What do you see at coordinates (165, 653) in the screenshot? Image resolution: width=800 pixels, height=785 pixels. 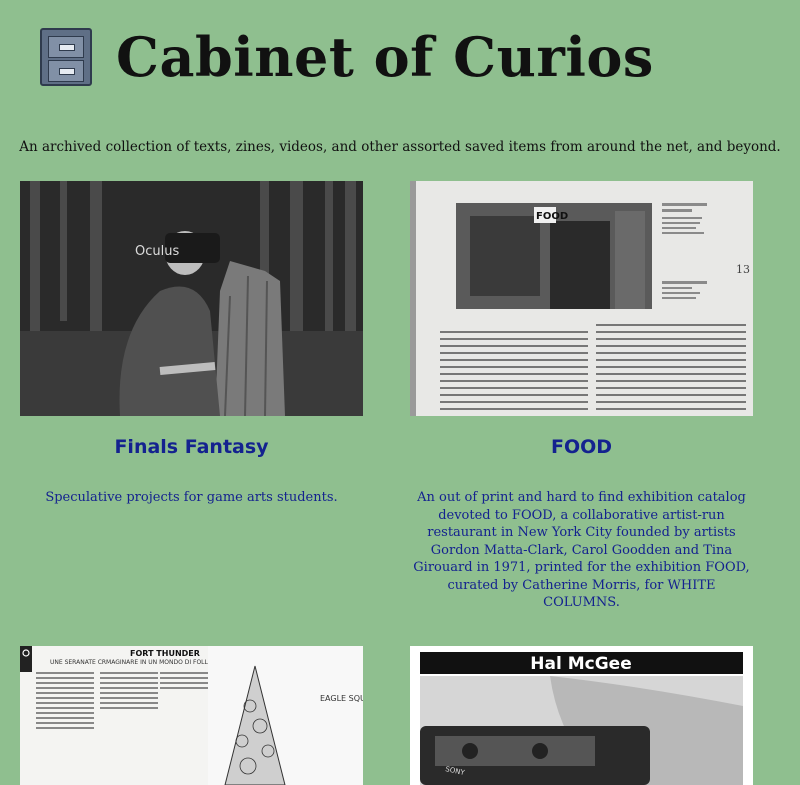 I see `article-title: FORT THUNDER` at bounding box center [165, 653].